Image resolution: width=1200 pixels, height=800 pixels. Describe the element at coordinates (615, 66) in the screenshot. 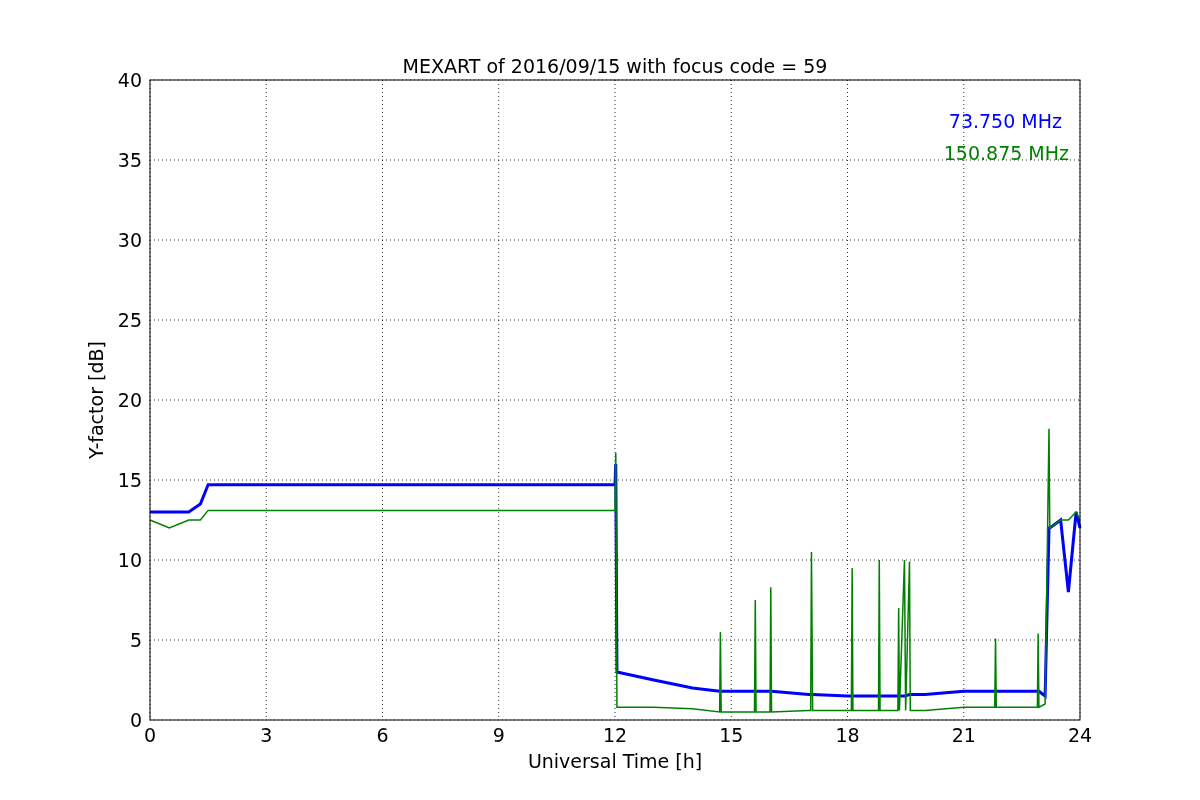

I see `chart-title: MEXART of 2016/09/15 with focus code = 59` at that location.